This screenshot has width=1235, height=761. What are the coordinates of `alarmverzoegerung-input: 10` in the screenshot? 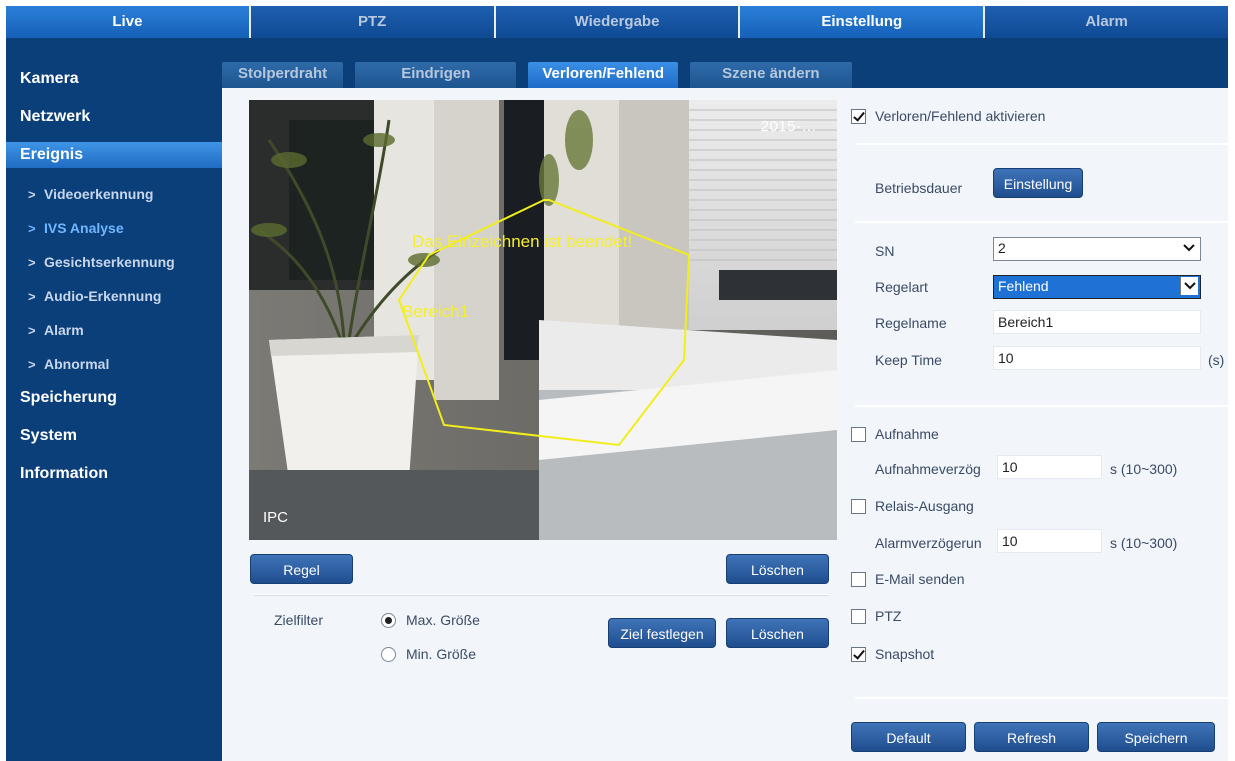 It's located at (1049, 541).